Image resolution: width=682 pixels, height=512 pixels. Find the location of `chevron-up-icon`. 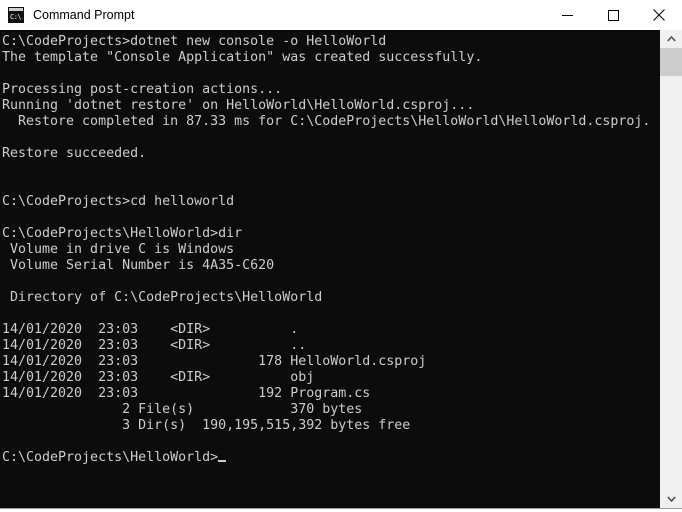

chevron-up-icon is located at coordinates (671, 39).